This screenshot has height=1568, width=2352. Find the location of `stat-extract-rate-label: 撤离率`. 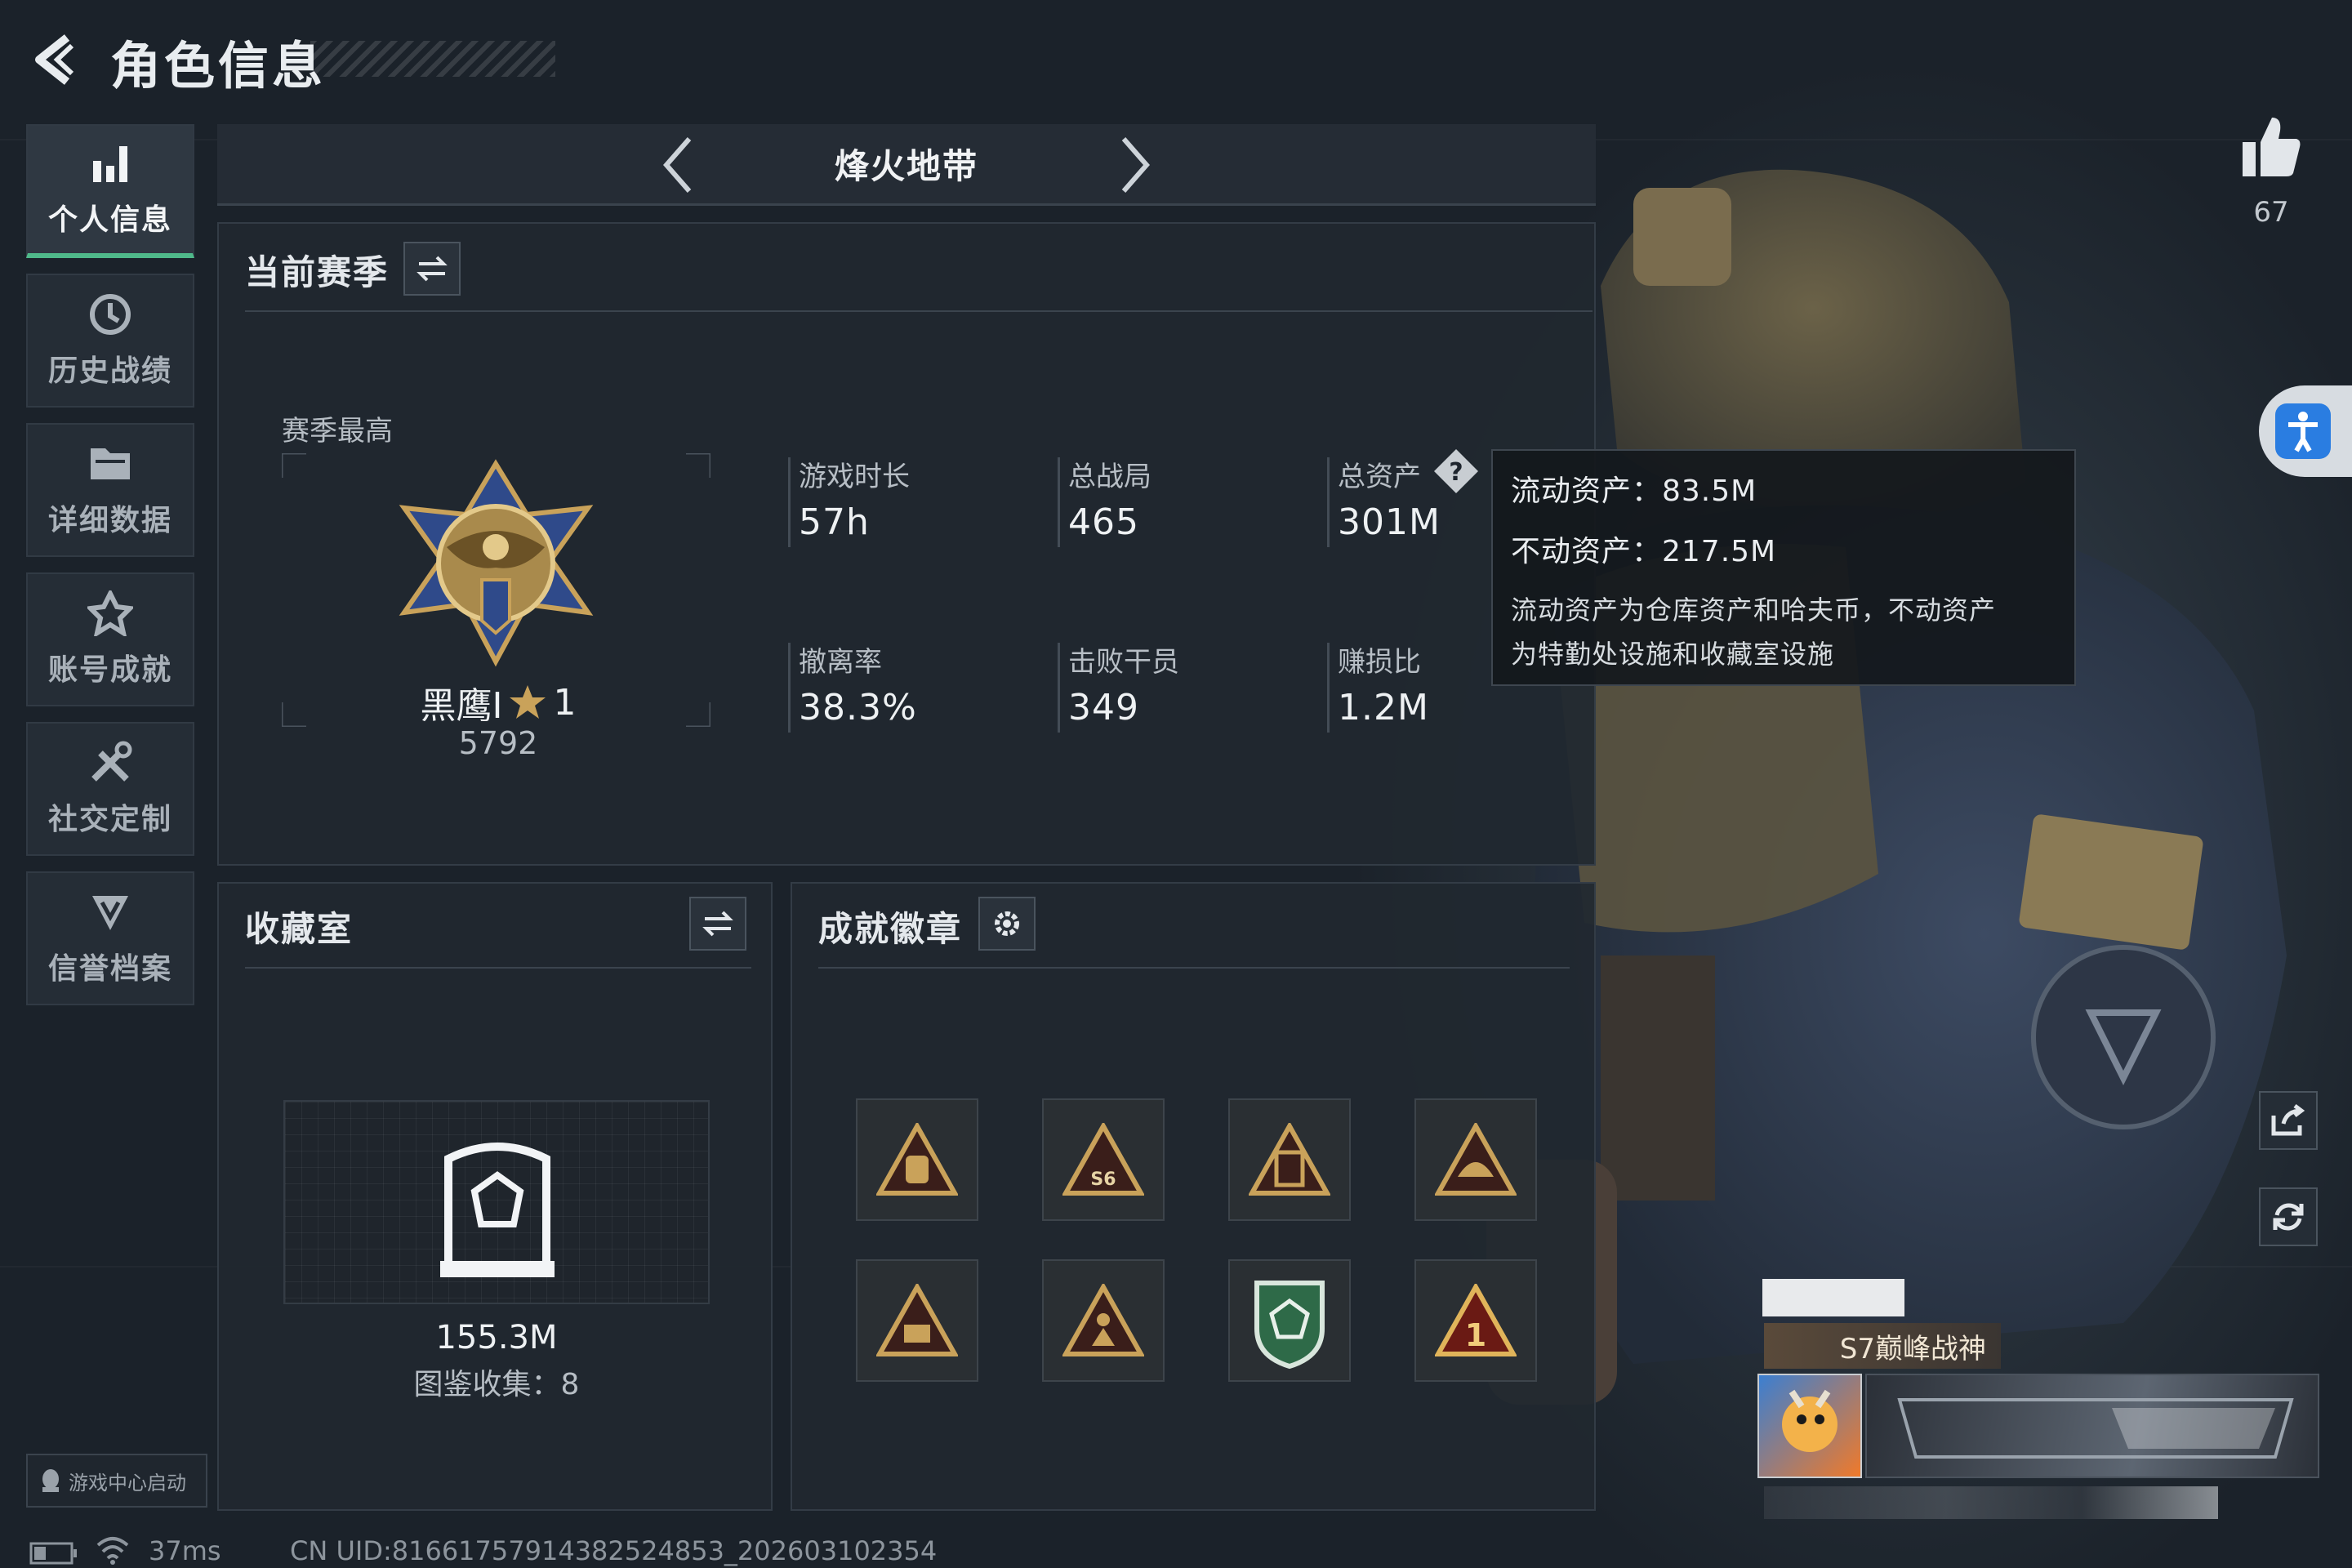

stat-extract-rate-label: 撤离率 is located at coordinates (840, 662).